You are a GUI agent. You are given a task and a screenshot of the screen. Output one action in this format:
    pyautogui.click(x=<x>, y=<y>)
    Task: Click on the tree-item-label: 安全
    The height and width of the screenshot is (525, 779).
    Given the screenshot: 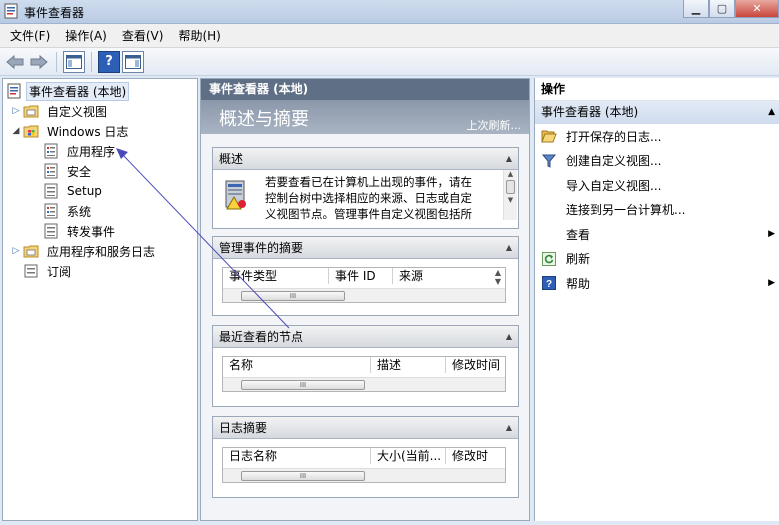 What is the action you would take?
    pyautogui.click(x=79, y=171)
    